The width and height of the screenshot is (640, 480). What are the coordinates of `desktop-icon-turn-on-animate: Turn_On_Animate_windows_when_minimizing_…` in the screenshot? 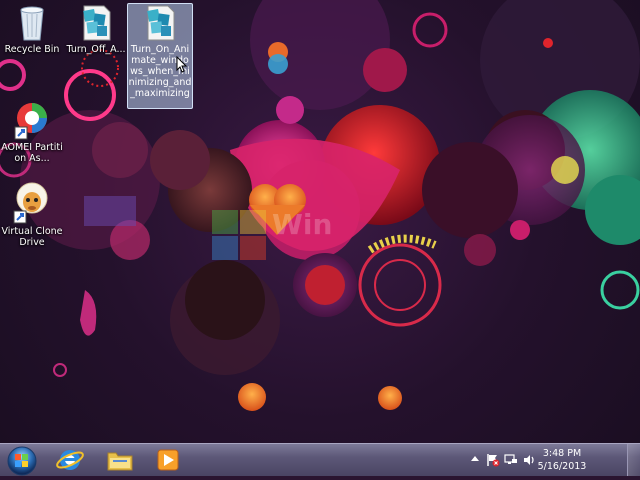 It's located at (160, 56).